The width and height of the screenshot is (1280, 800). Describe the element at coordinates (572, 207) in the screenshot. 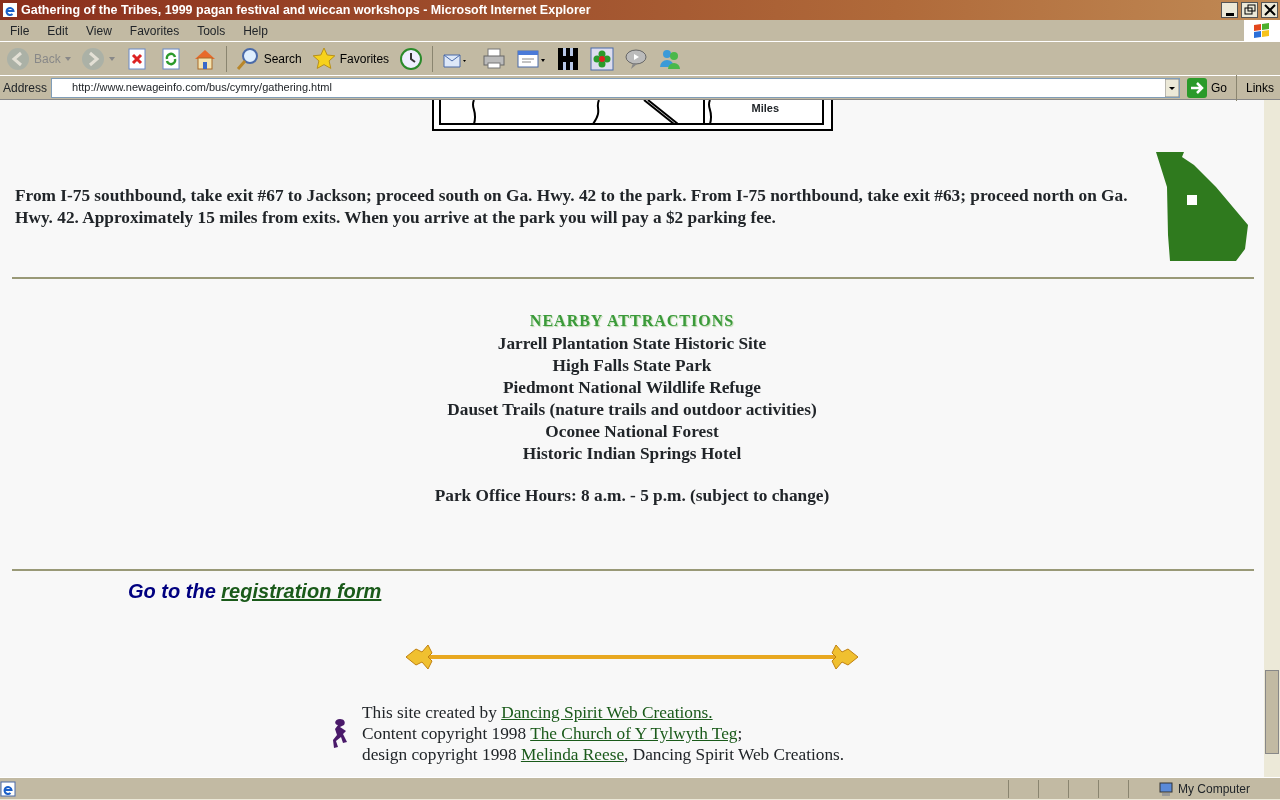

I see `directions-text: From I-75 southbound, take exit #67 to Jackson; proceed south on Ga. Hwy. 42 to the park. From I-75 northbound, take exit #63; proceed north on Ga. Hwy. 42. Approximately 15 miles from exits. When you arrive at the park you will pay a $2 parking fee.` at that location.